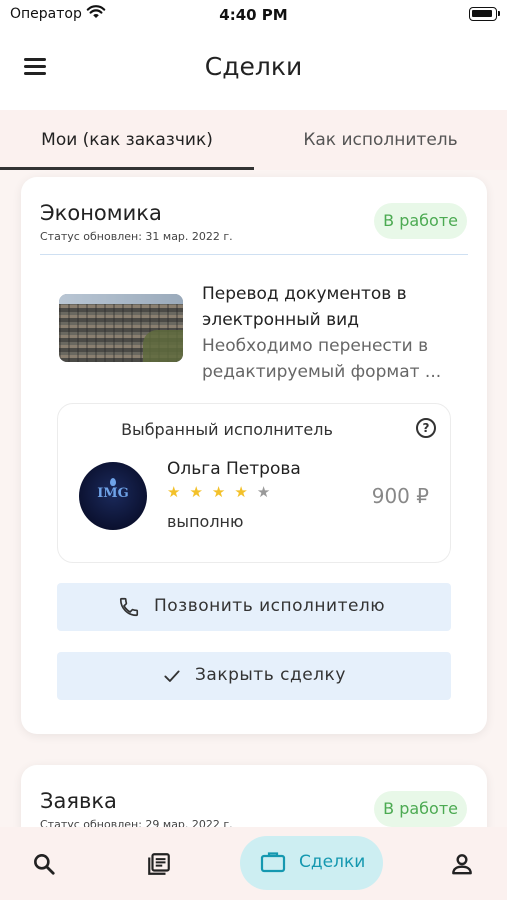  I want to click on rating-stars: ★★★★★, so click(223, 492).